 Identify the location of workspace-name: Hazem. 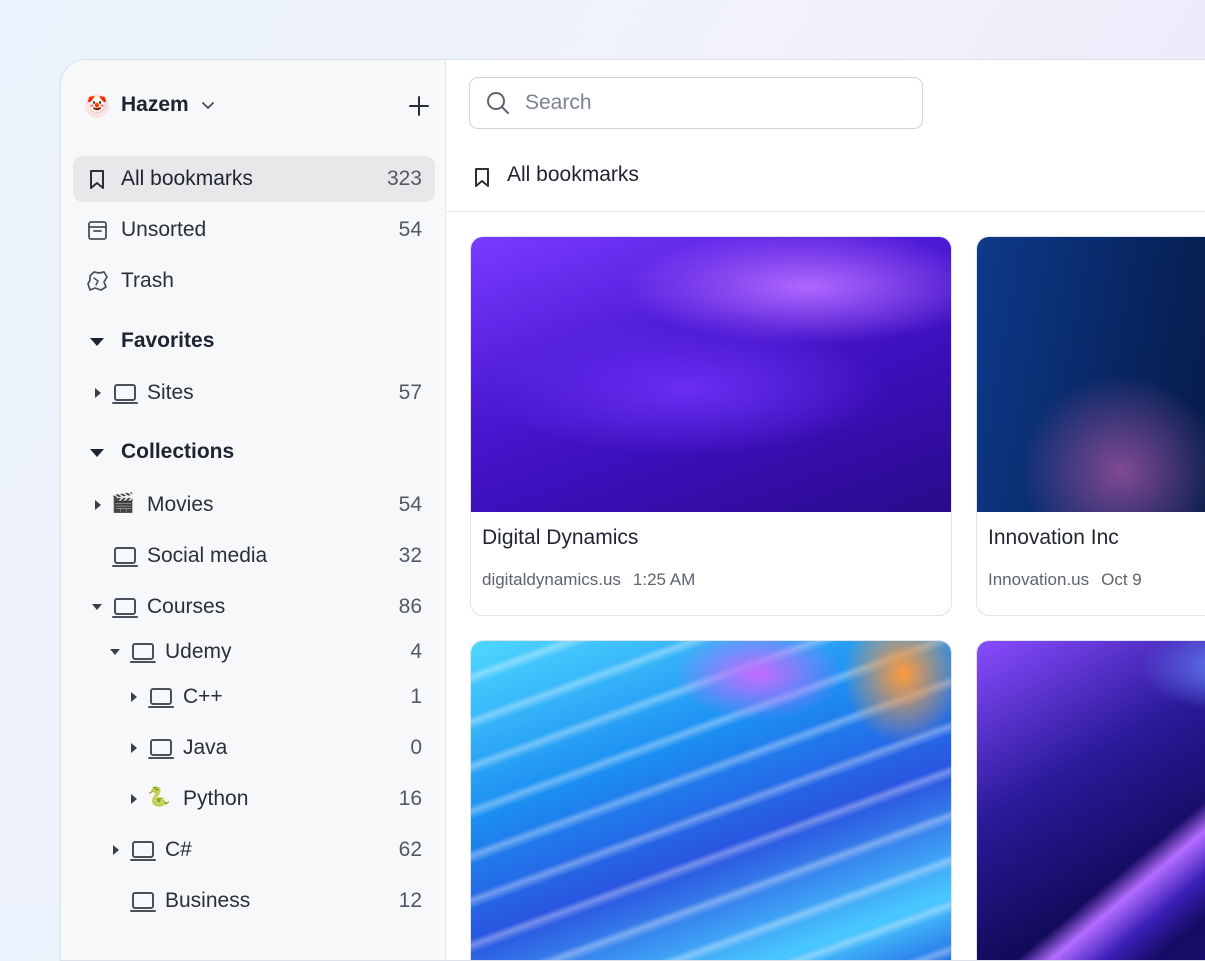
(155, 104).